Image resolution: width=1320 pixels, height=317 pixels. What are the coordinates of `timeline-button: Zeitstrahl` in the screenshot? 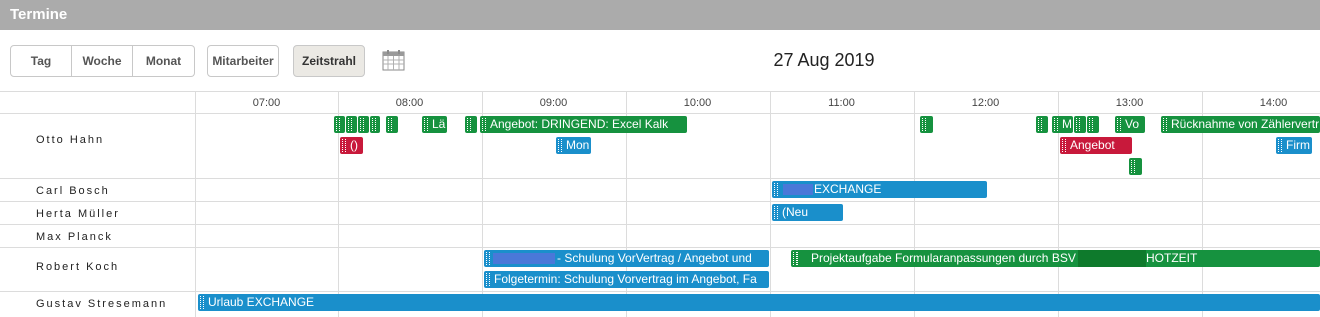 It's located at (329, 61).